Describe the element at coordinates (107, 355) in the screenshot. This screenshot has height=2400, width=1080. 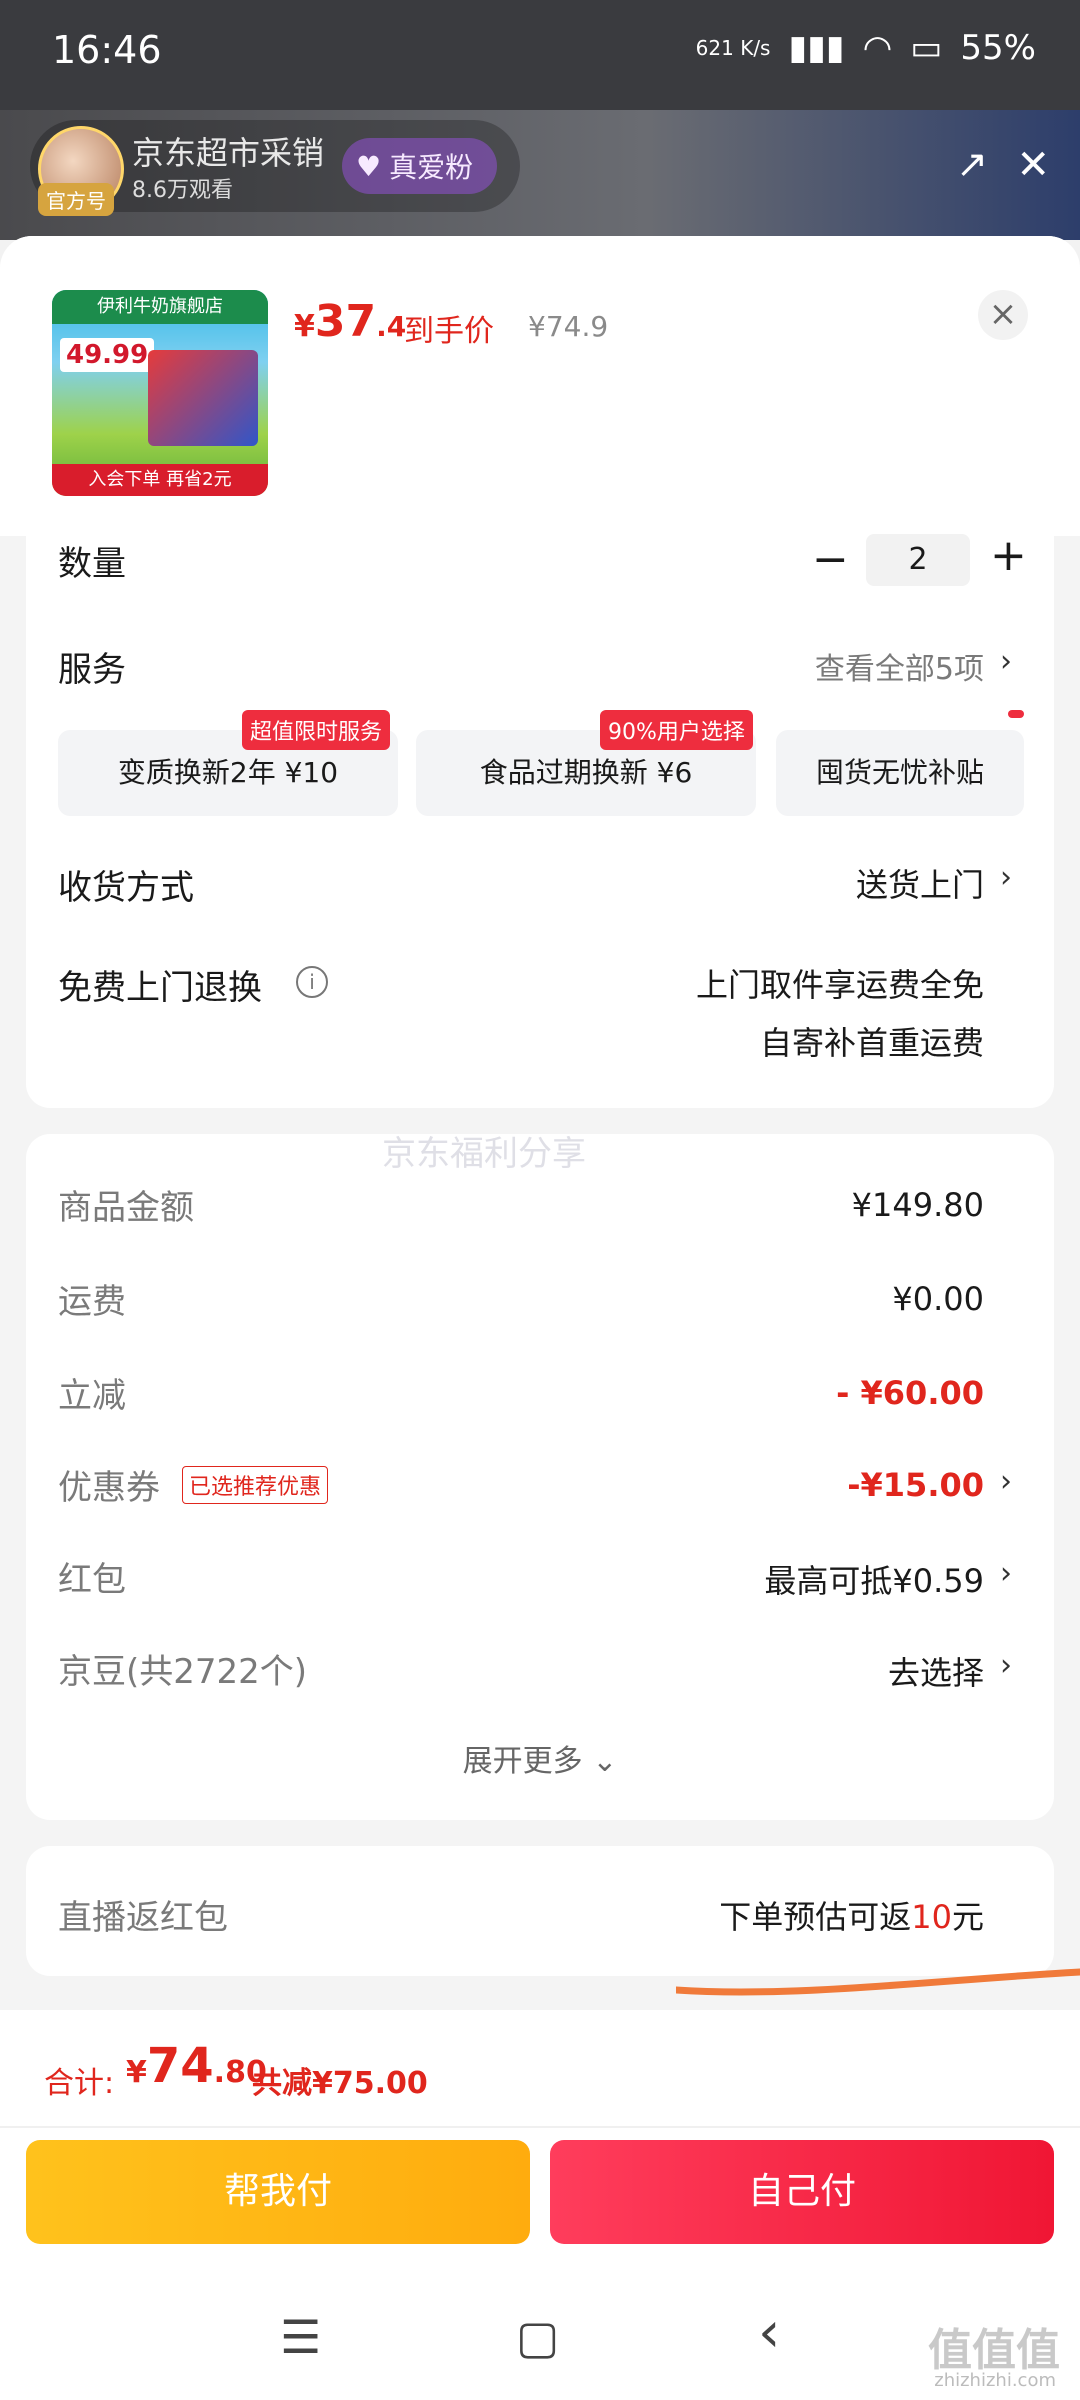
I see `thumb-price: 49.99` at that location.